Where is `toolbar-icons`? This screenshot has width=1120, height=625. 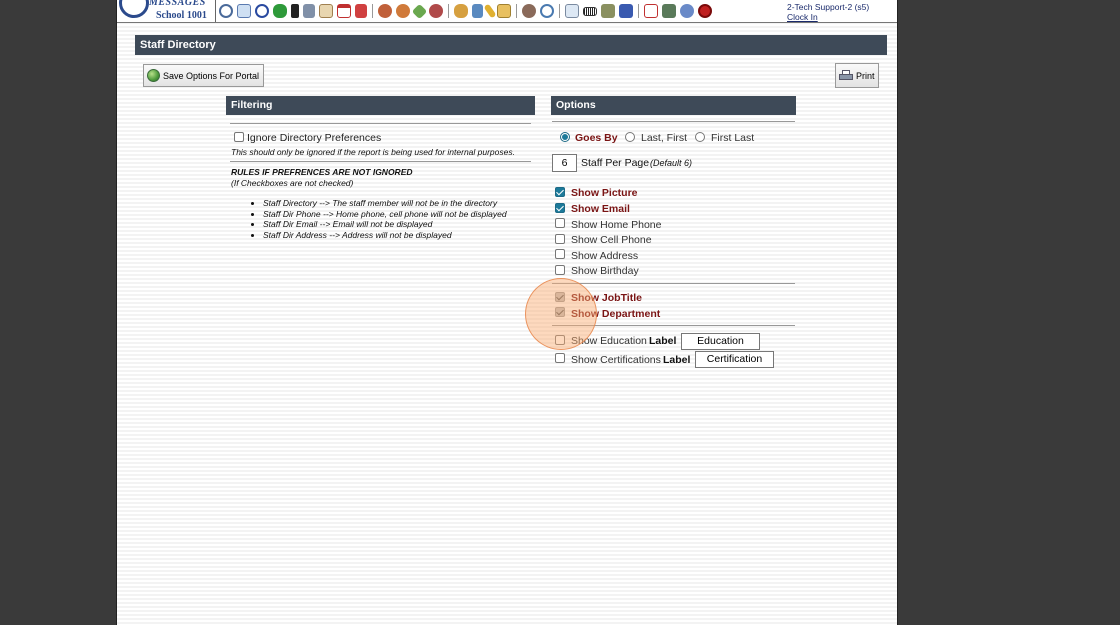
toolbar-icons is located at coordinates (465, 11).